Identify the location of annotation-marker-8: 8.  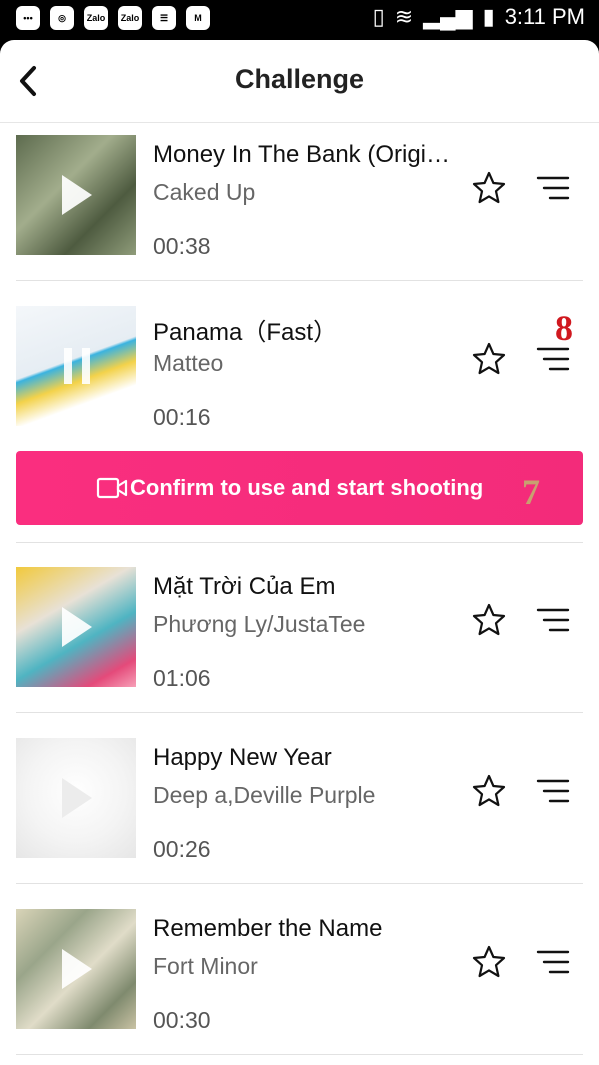
(564, 328).